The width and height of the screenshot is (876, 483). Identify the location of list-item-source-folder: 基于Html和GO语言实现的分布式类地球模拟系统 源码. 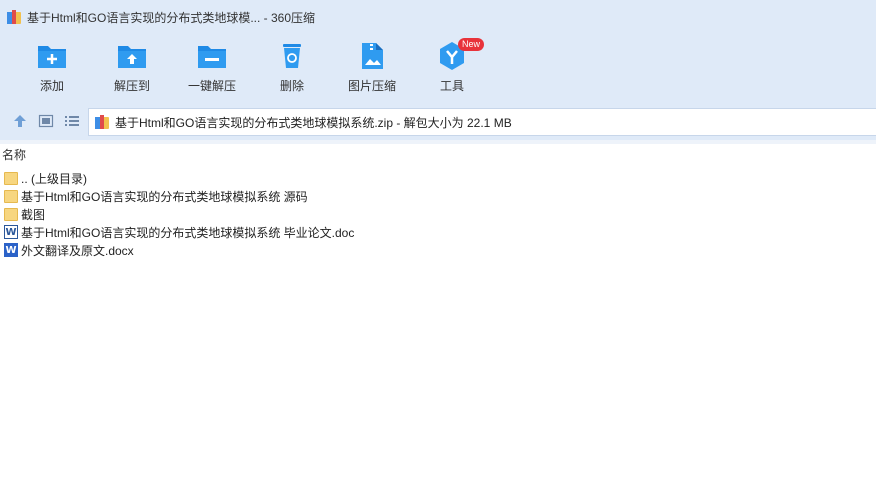
(438, 196).